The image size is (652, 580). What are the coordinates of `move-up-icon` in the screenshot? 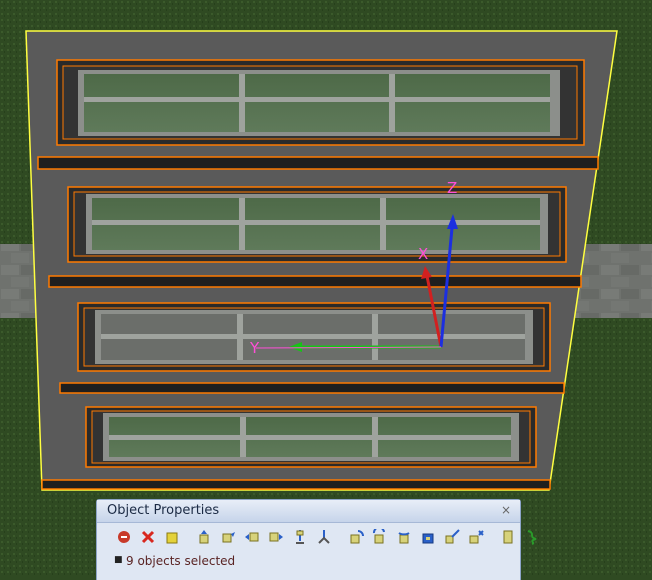 It's located at (204, 537).